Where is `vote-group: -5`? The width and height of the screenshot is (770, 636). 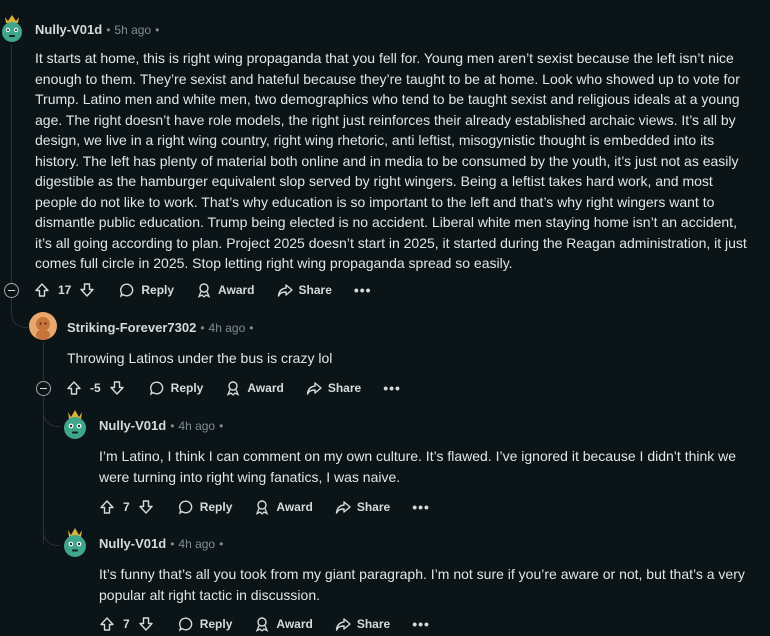 vote-group: -5 is located at coordinates (95, 388).